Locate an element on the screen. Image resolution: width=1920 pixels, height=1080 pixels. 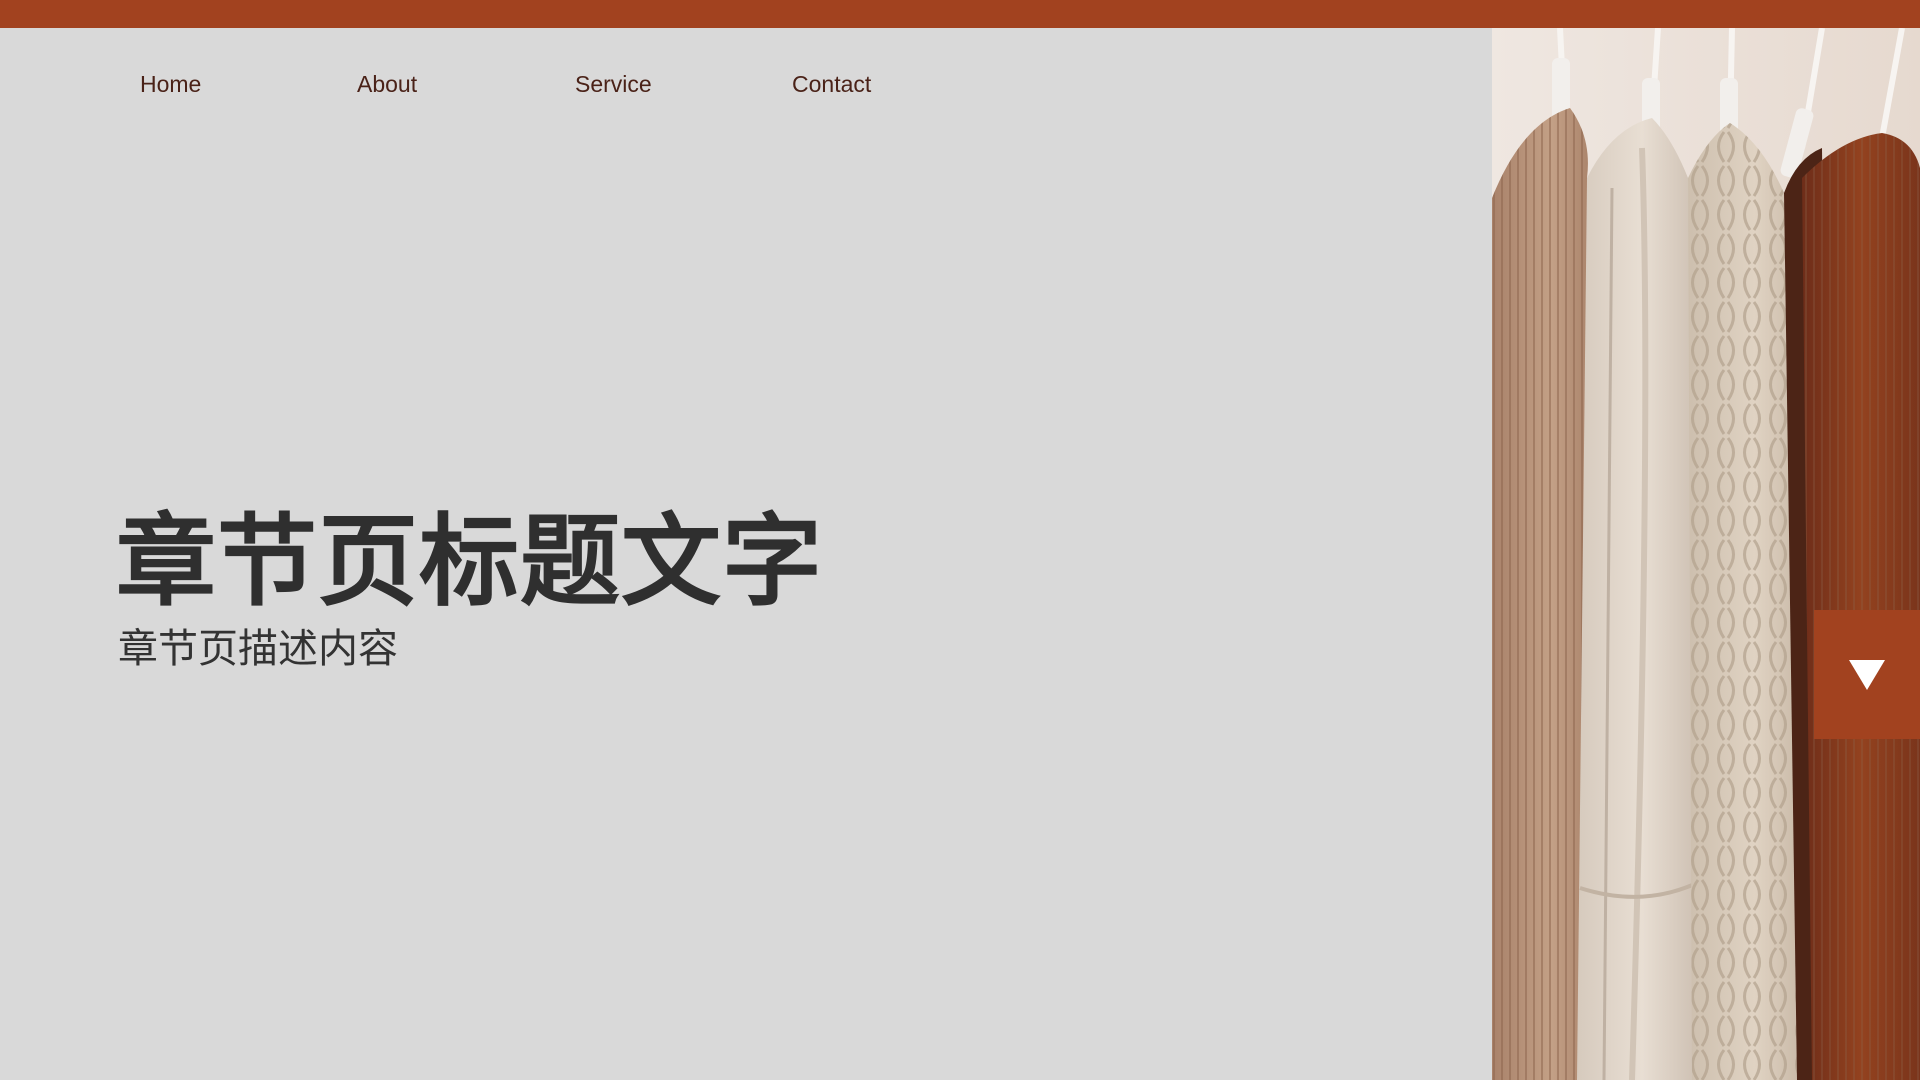
nav-link-about: About is located at coordinates (387, 84).